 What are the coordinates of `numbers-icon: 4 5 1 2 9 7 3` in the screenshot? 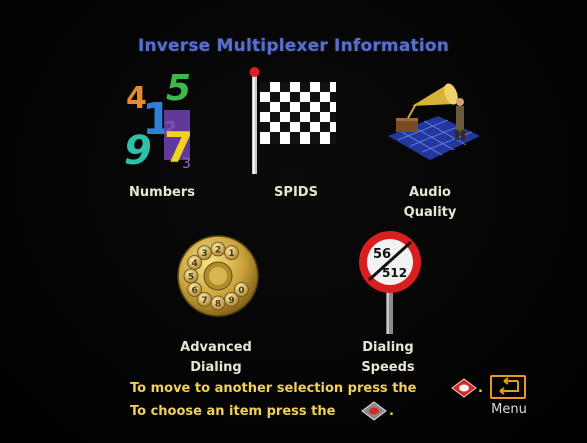 It's located at (158, 120).